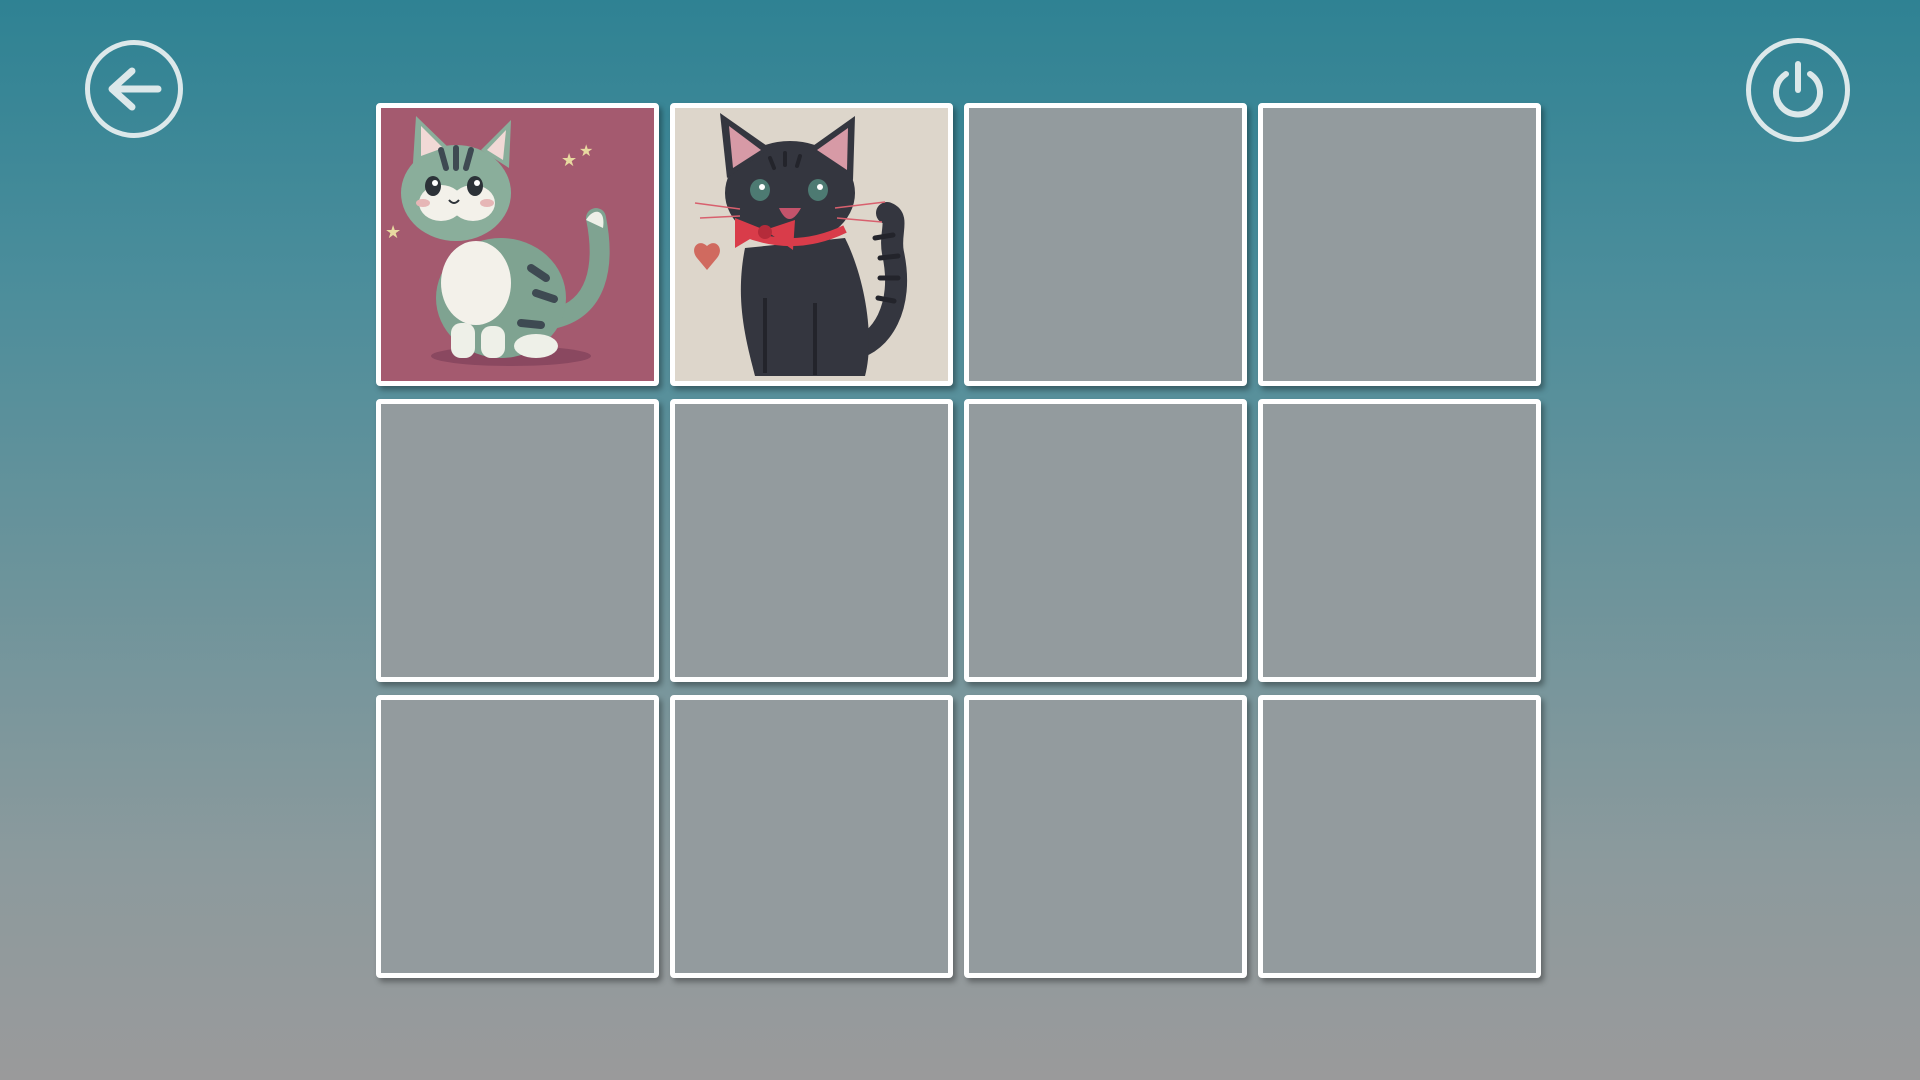 This screenshot has width=1920, height=1080. I want to click on power-button, so click(1798, 90).